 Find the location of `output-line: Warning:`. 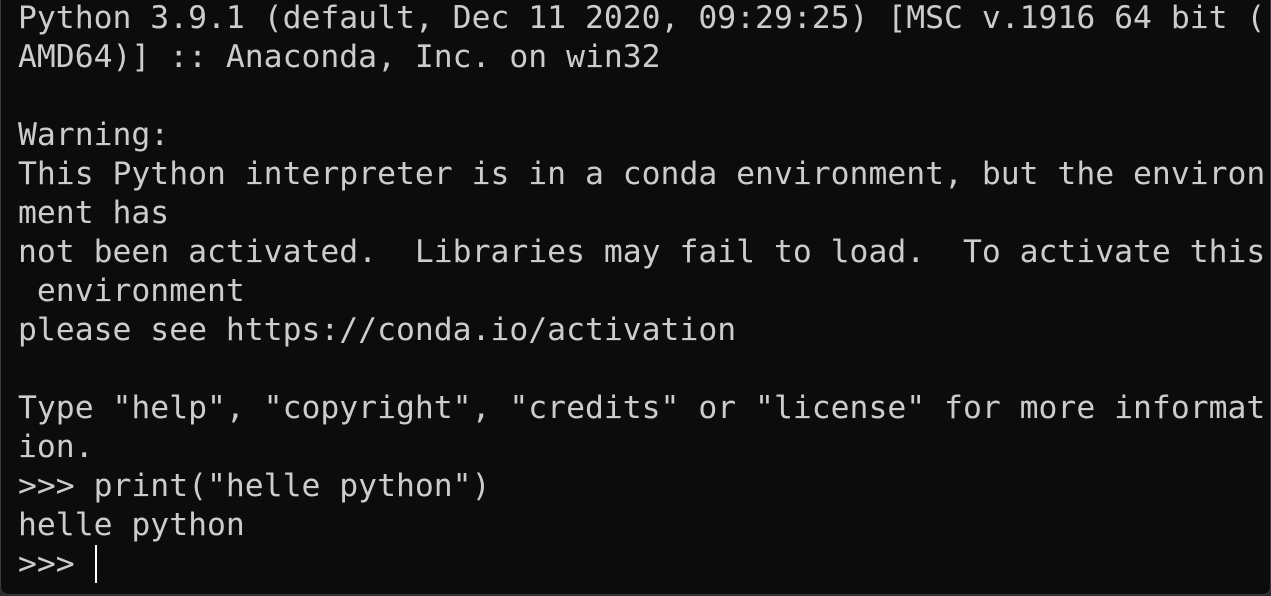

output-line: Warning: is located at coordinates (94, 135).